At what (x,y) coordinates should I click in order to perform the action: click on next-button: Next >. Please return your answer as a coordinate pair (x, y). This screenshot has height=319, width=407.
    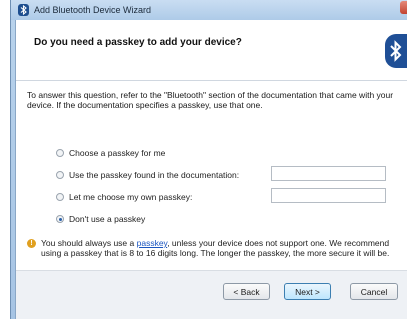
    Looking at the image, I should click on (307, 291).